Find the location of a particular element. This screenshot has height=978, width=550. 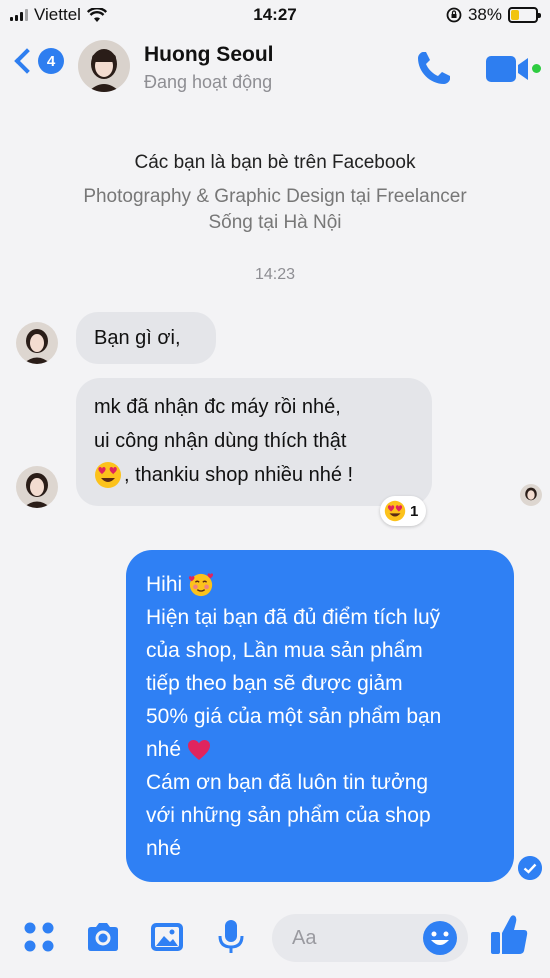

delivered-check-icon is located at coordinates (530, 868).